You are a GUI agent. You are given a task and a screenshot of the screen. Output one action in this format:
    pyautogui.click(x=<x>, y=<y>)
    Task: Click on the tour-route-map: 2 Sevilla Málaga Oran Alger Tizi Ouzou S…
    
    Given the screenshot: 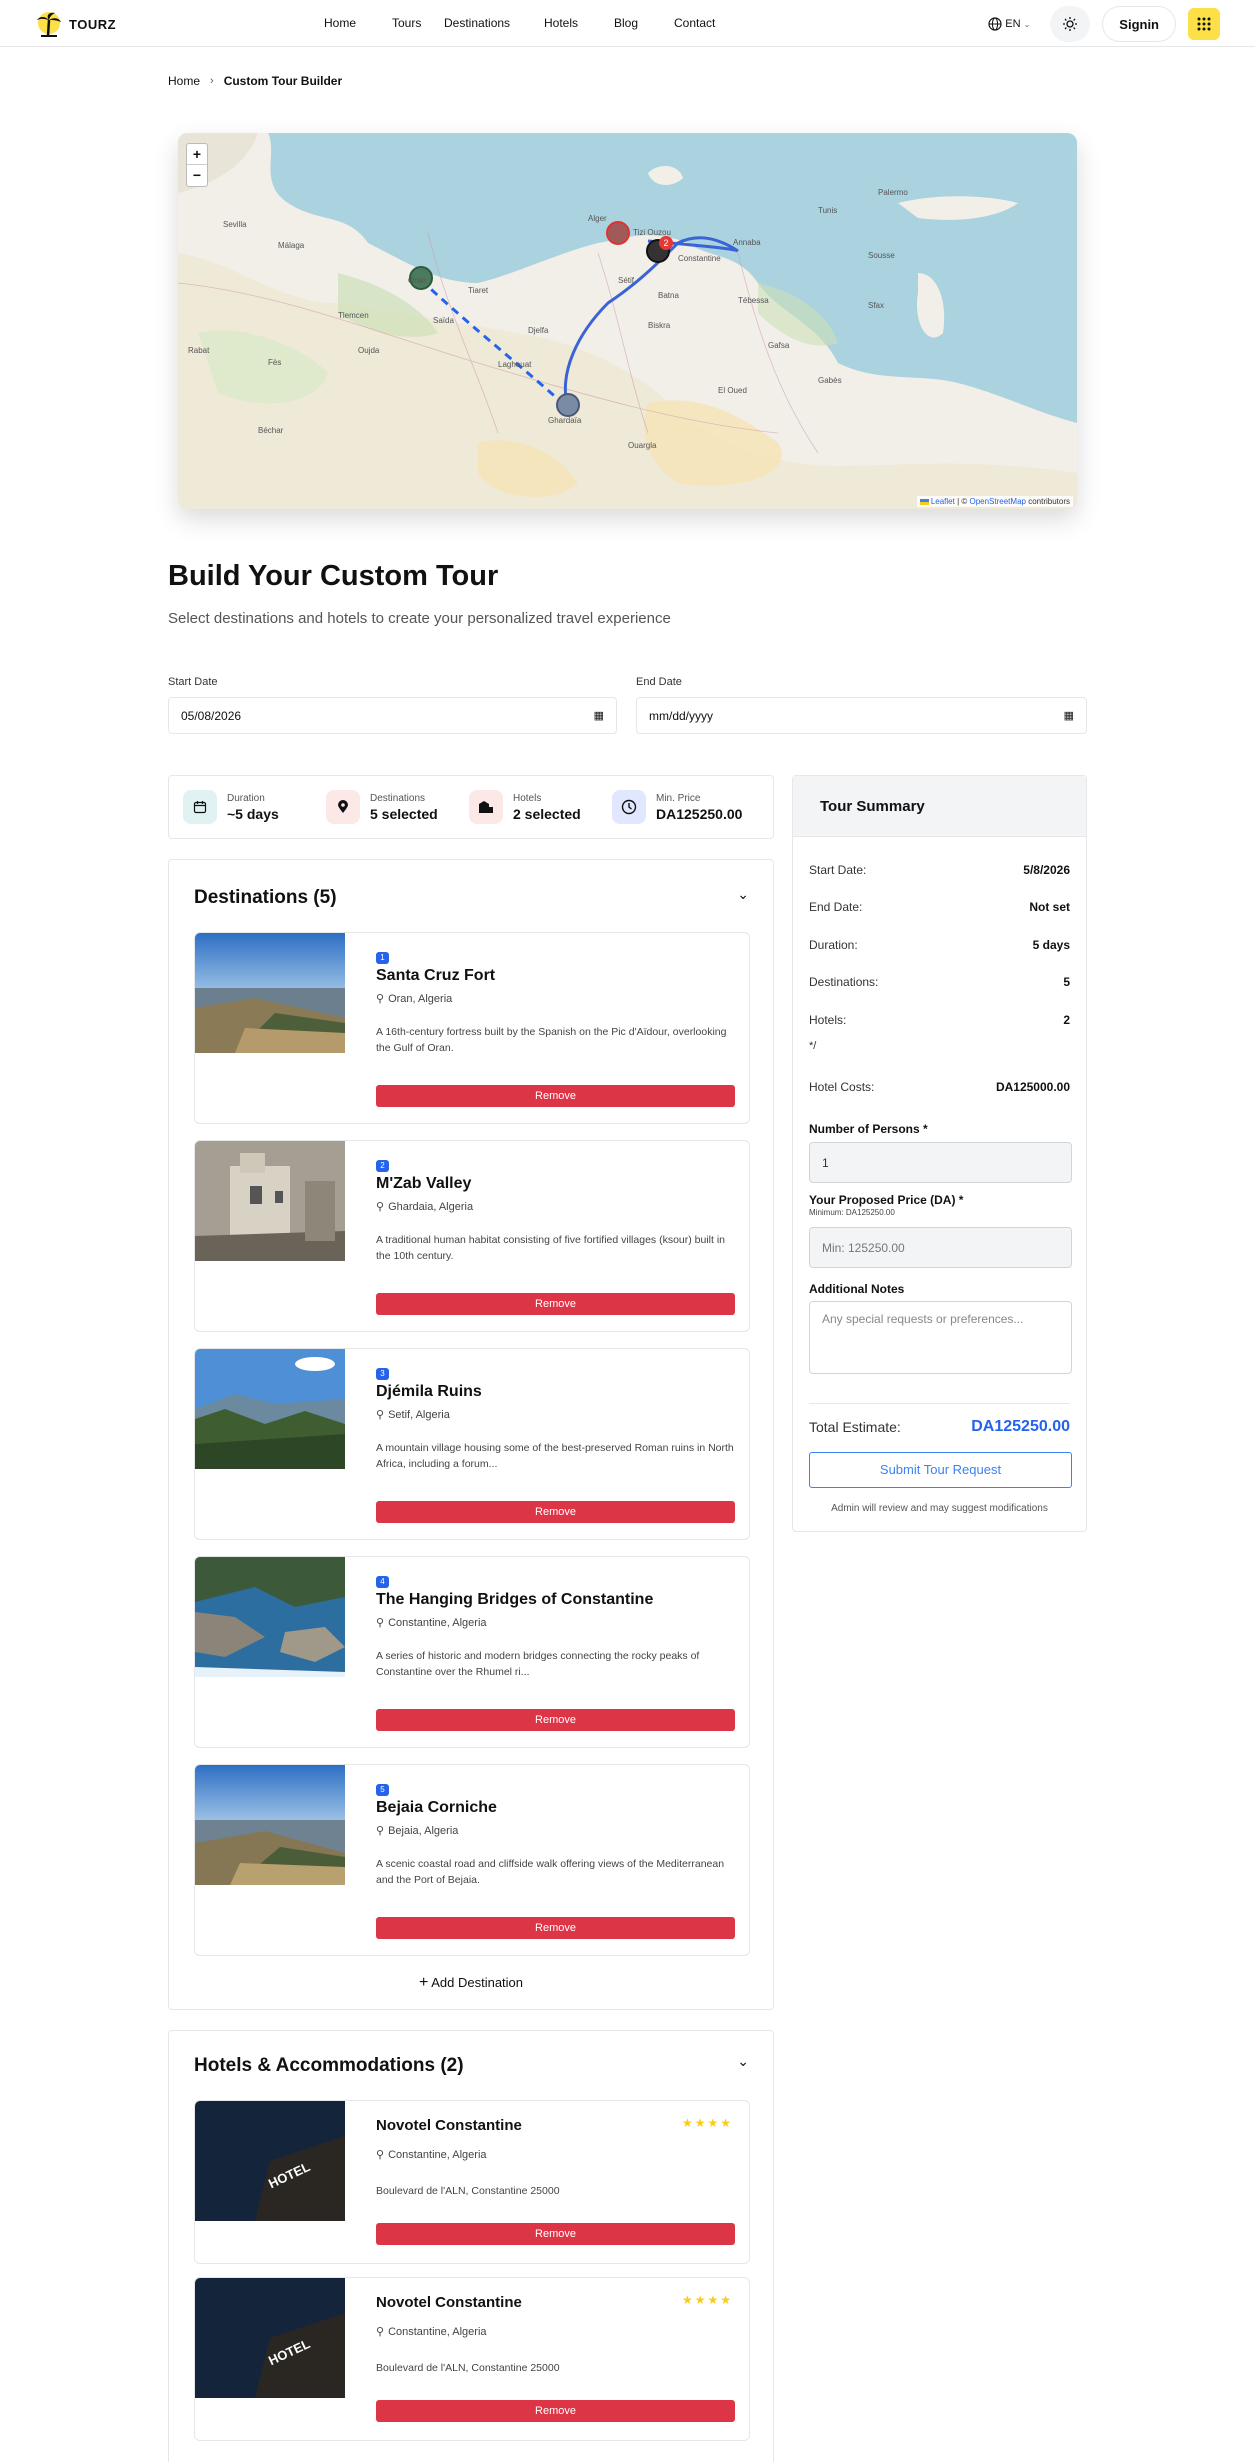 What is the action you would take?
    pyautogui.click(x=627, y=321)
    